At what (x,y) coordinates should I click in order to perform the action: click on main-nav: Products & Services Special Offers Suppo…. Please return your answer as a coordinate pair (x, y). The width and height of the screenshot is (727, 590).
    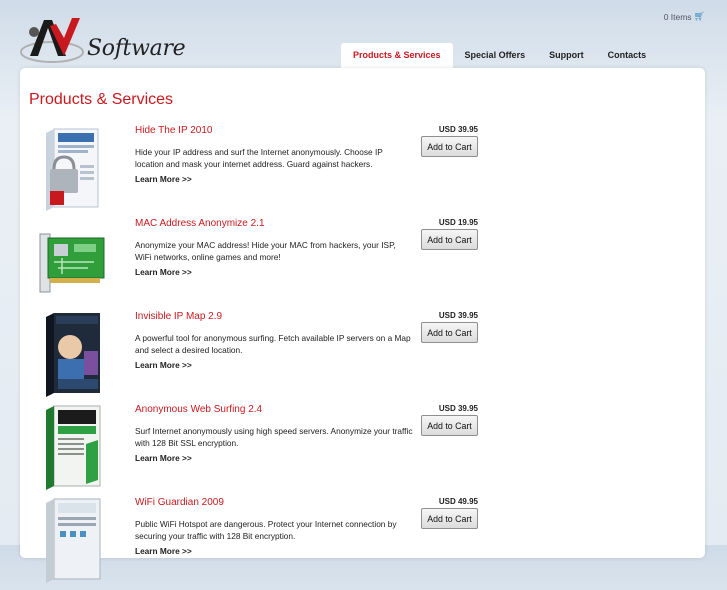
    Looking at the image, I should click on (499, 55).